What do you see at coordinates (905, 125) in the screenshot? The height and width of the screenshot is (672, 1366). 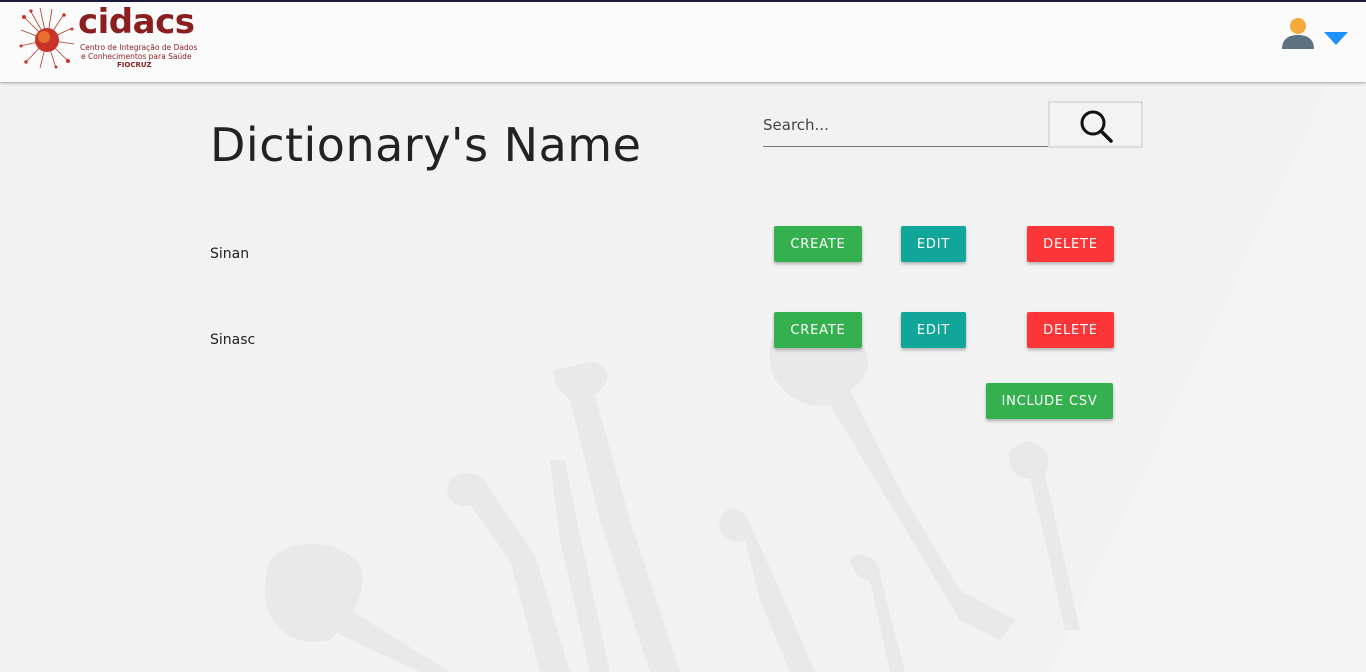 I see `search-input` at bounding box center [905, 125].